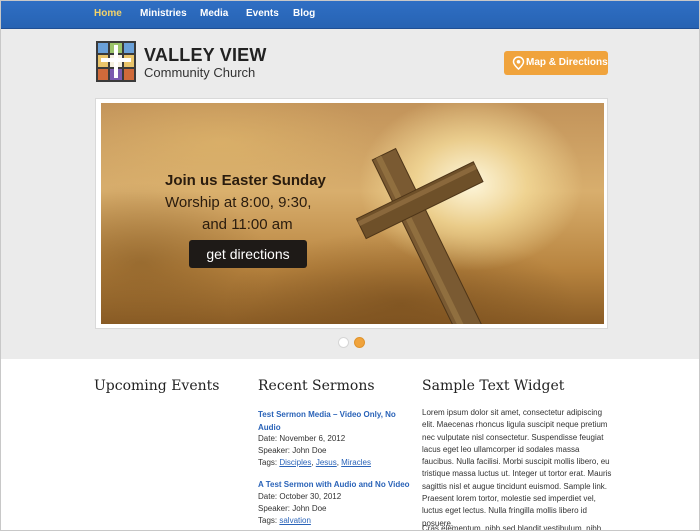 This screenshot has width=700, height=531. Describe the element at coordinates (327, 414) in the screenshot. I see `sermon-title-1-line1: Test Sermon Media – Video Only, No` at that location.